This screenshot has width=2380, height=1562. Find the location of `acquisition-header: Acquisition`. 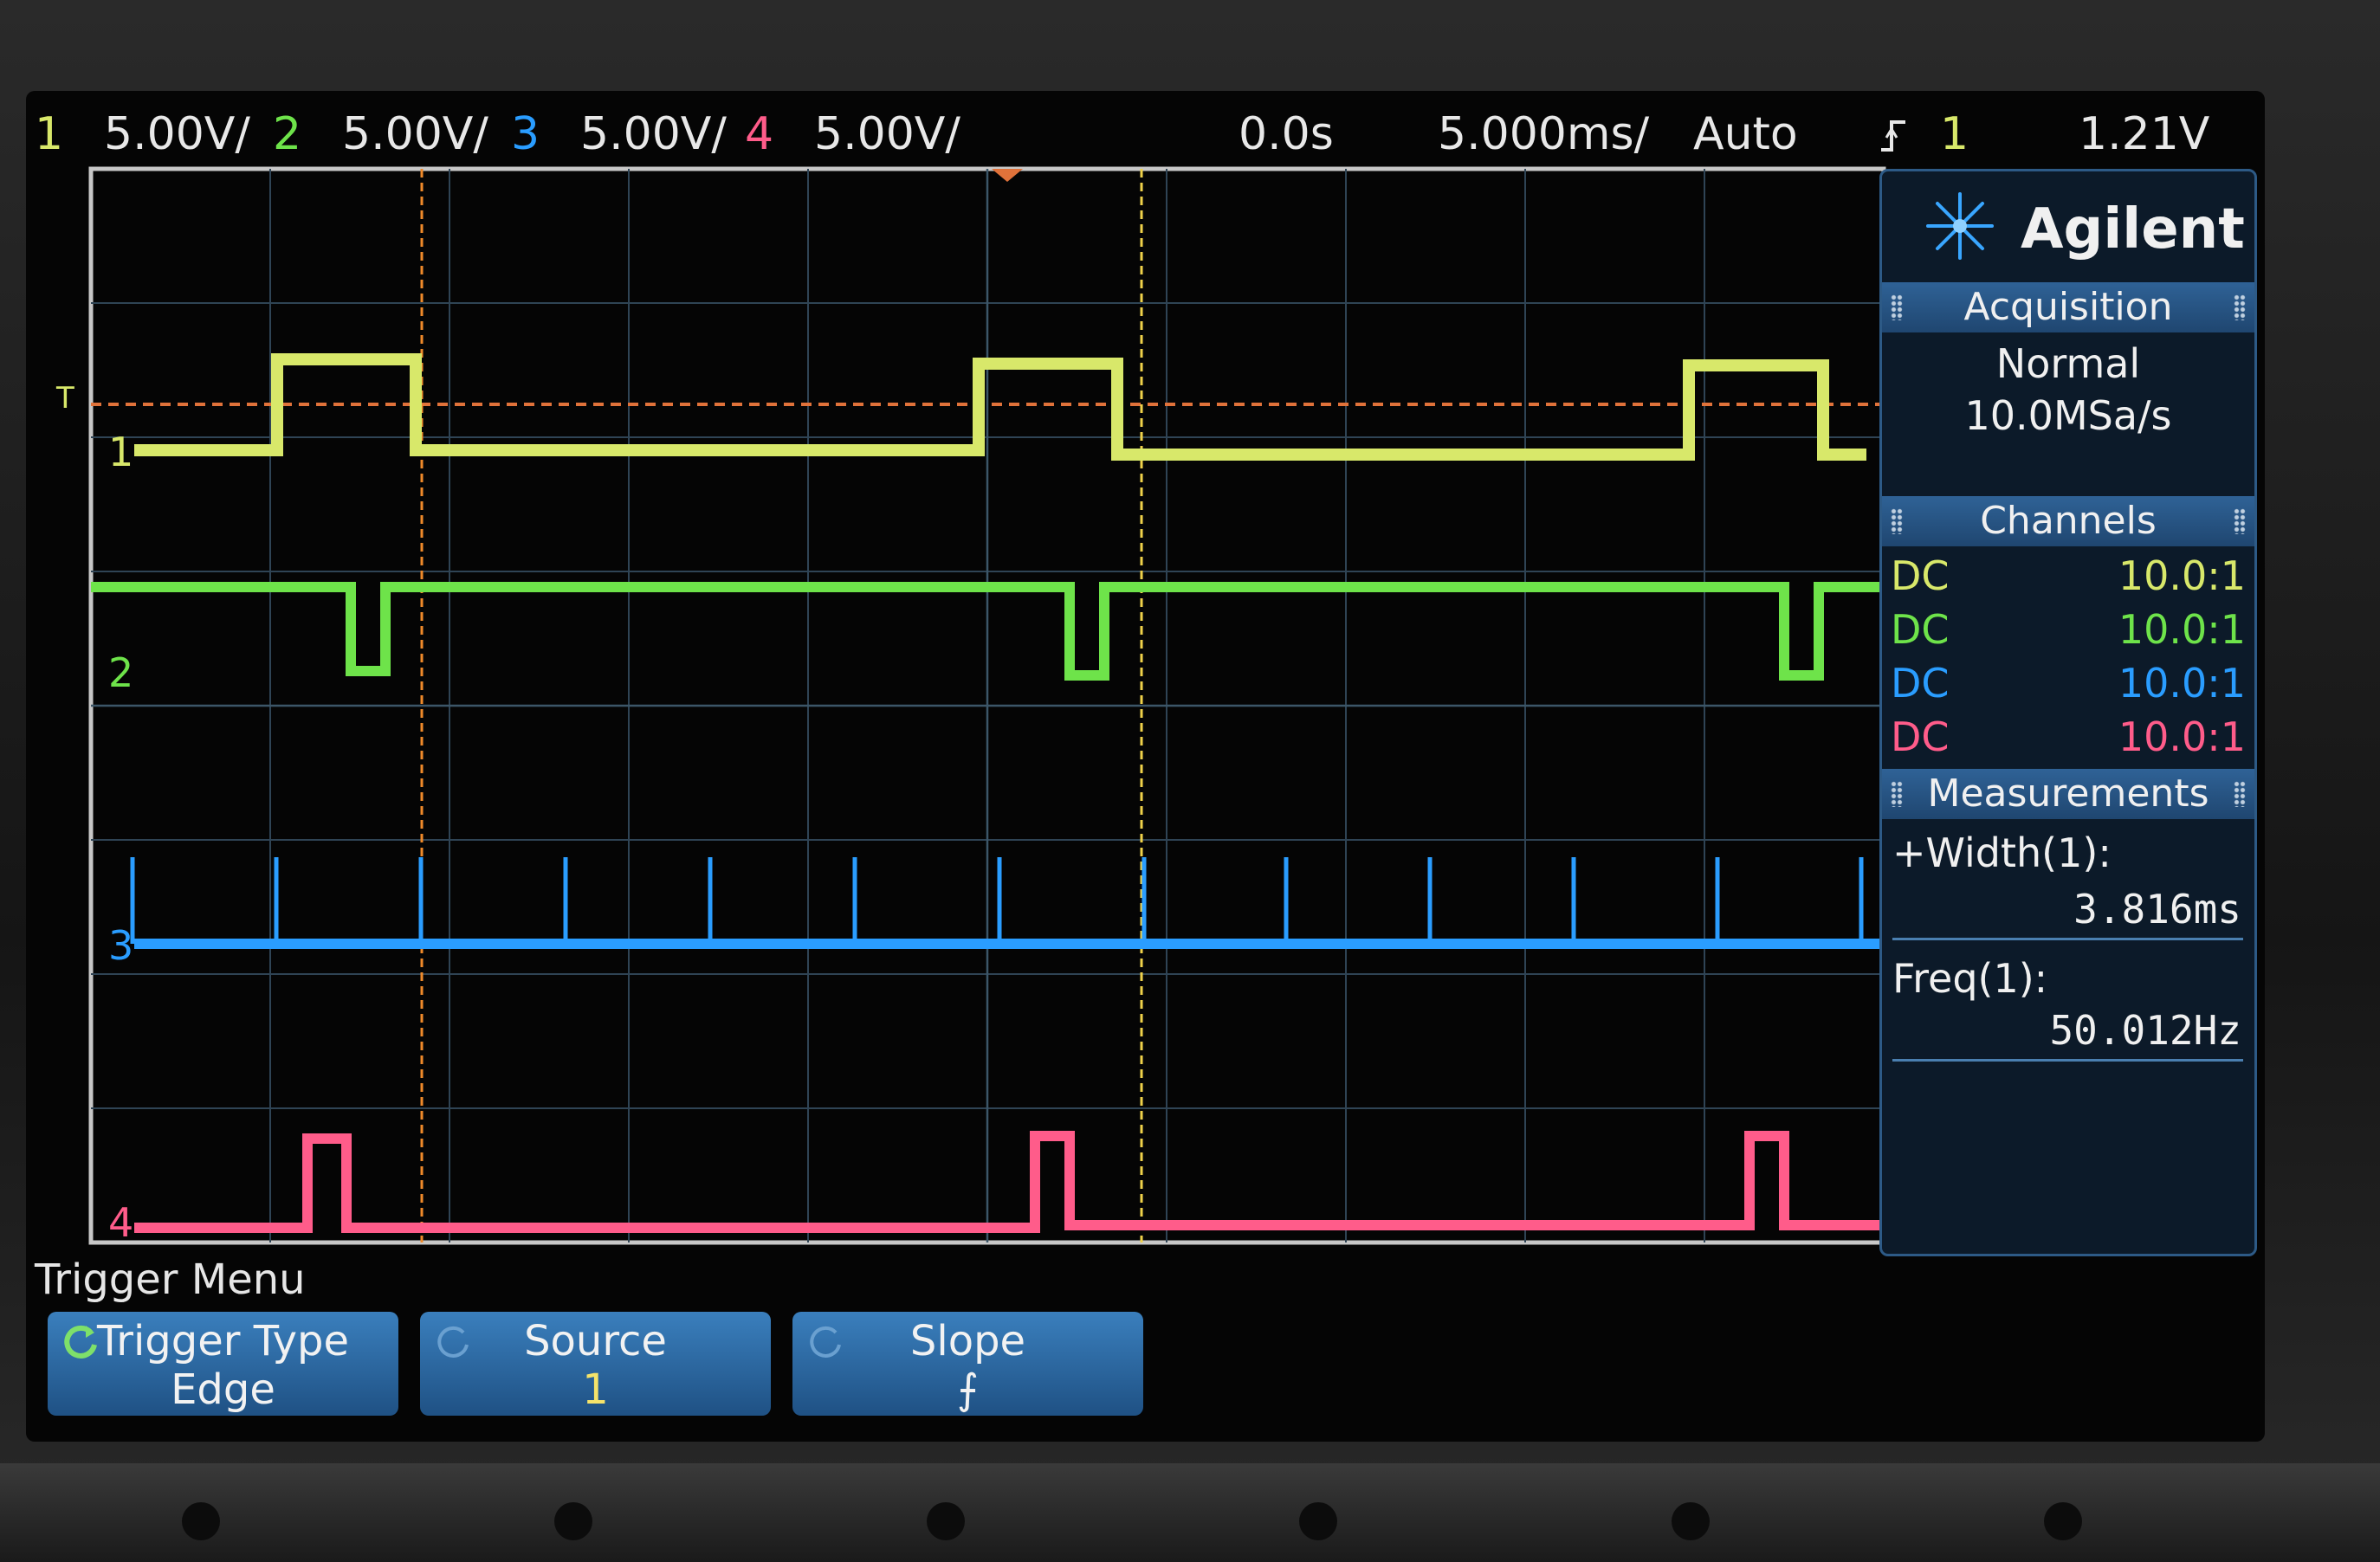

acquisition-header: Acquisition is located at coordinates (2068, 307).